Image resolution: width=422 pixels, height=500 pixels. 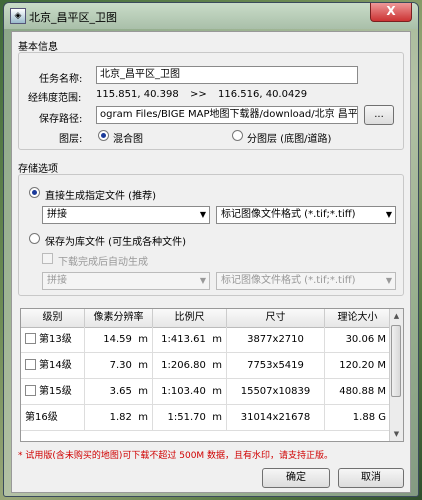 What do you see at coordinates (358, 417) in the screenshot?
I see `theory-size-cell: 1.88 G` at bounding box center [358, 417].